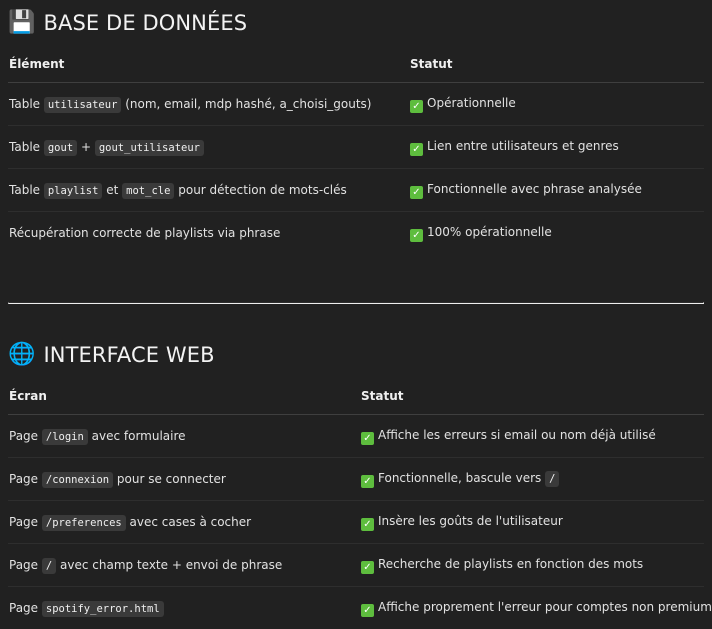 The image size is (712, 629). What do you see at coordinates (112, 190) in the screenshot?
I see `cell-text: et` at bounding box center [112, 190].